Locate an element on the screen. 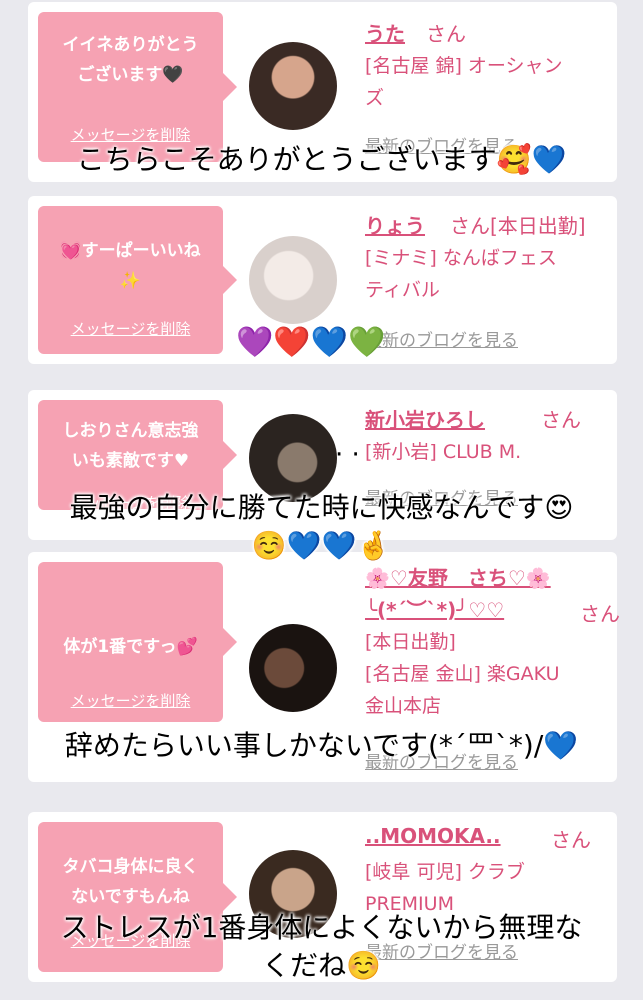  message-text: しおりさん意志強 いも素敵です♥ is located at coordinates (130, 446).